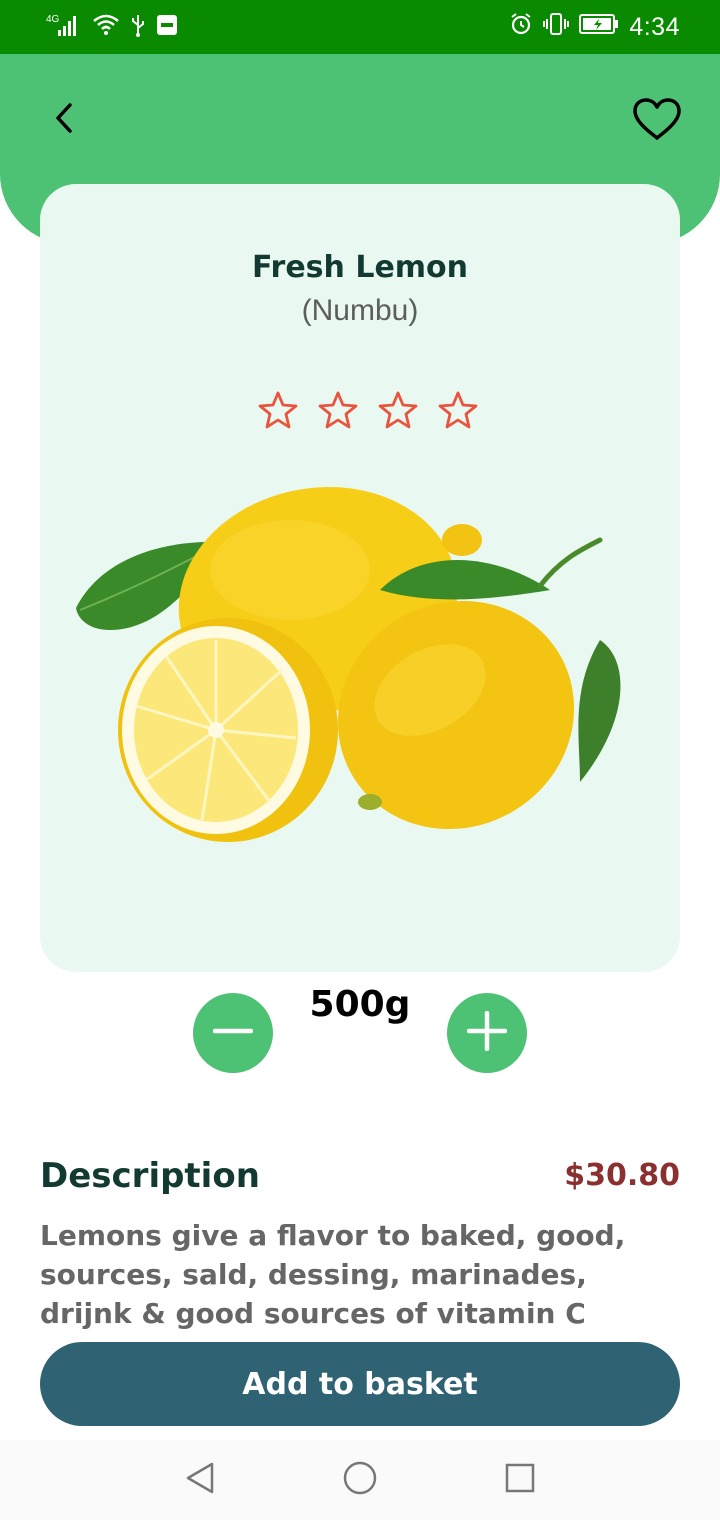 This screenshot has height=1520, width=720. I want to click on nav-recent-button, so click(520, 1480).